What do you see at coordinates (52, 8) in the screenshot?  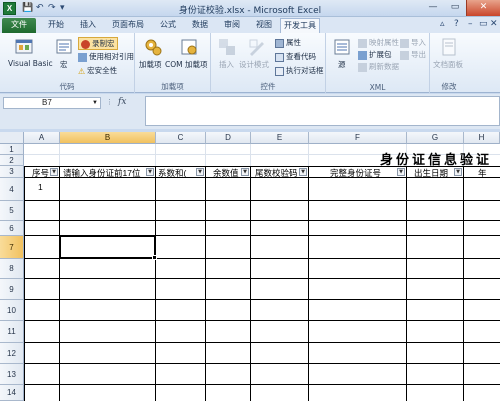 I see `redo-icon: ↷` at bounding box center [52, 8].